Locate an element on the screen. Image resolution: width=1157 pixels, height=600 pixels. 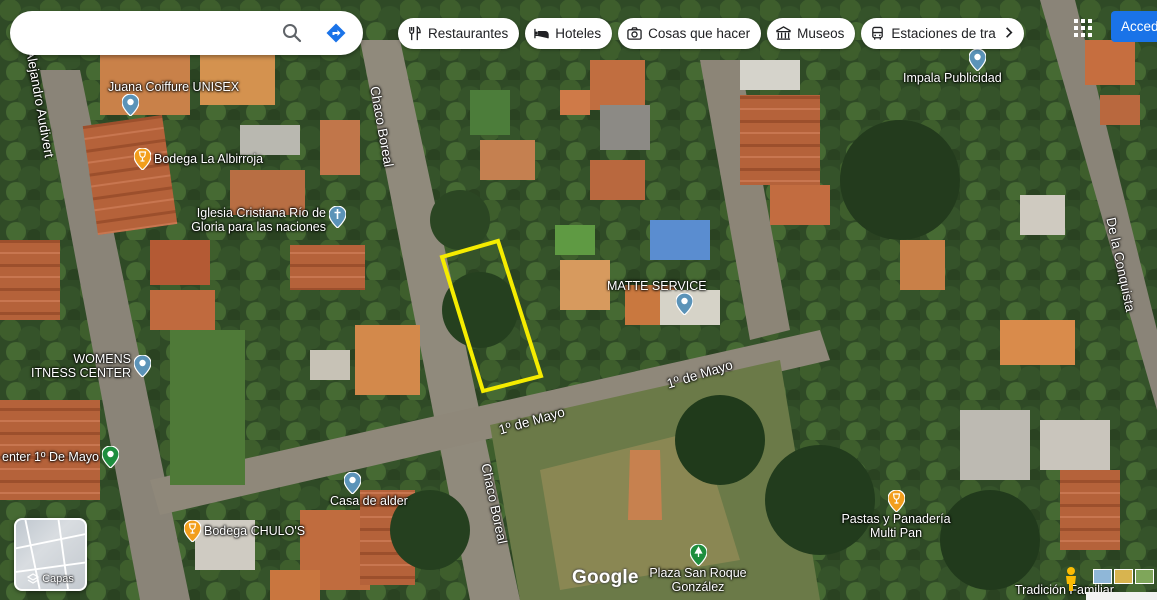
museum-icon is located at coordinates (783, 33).